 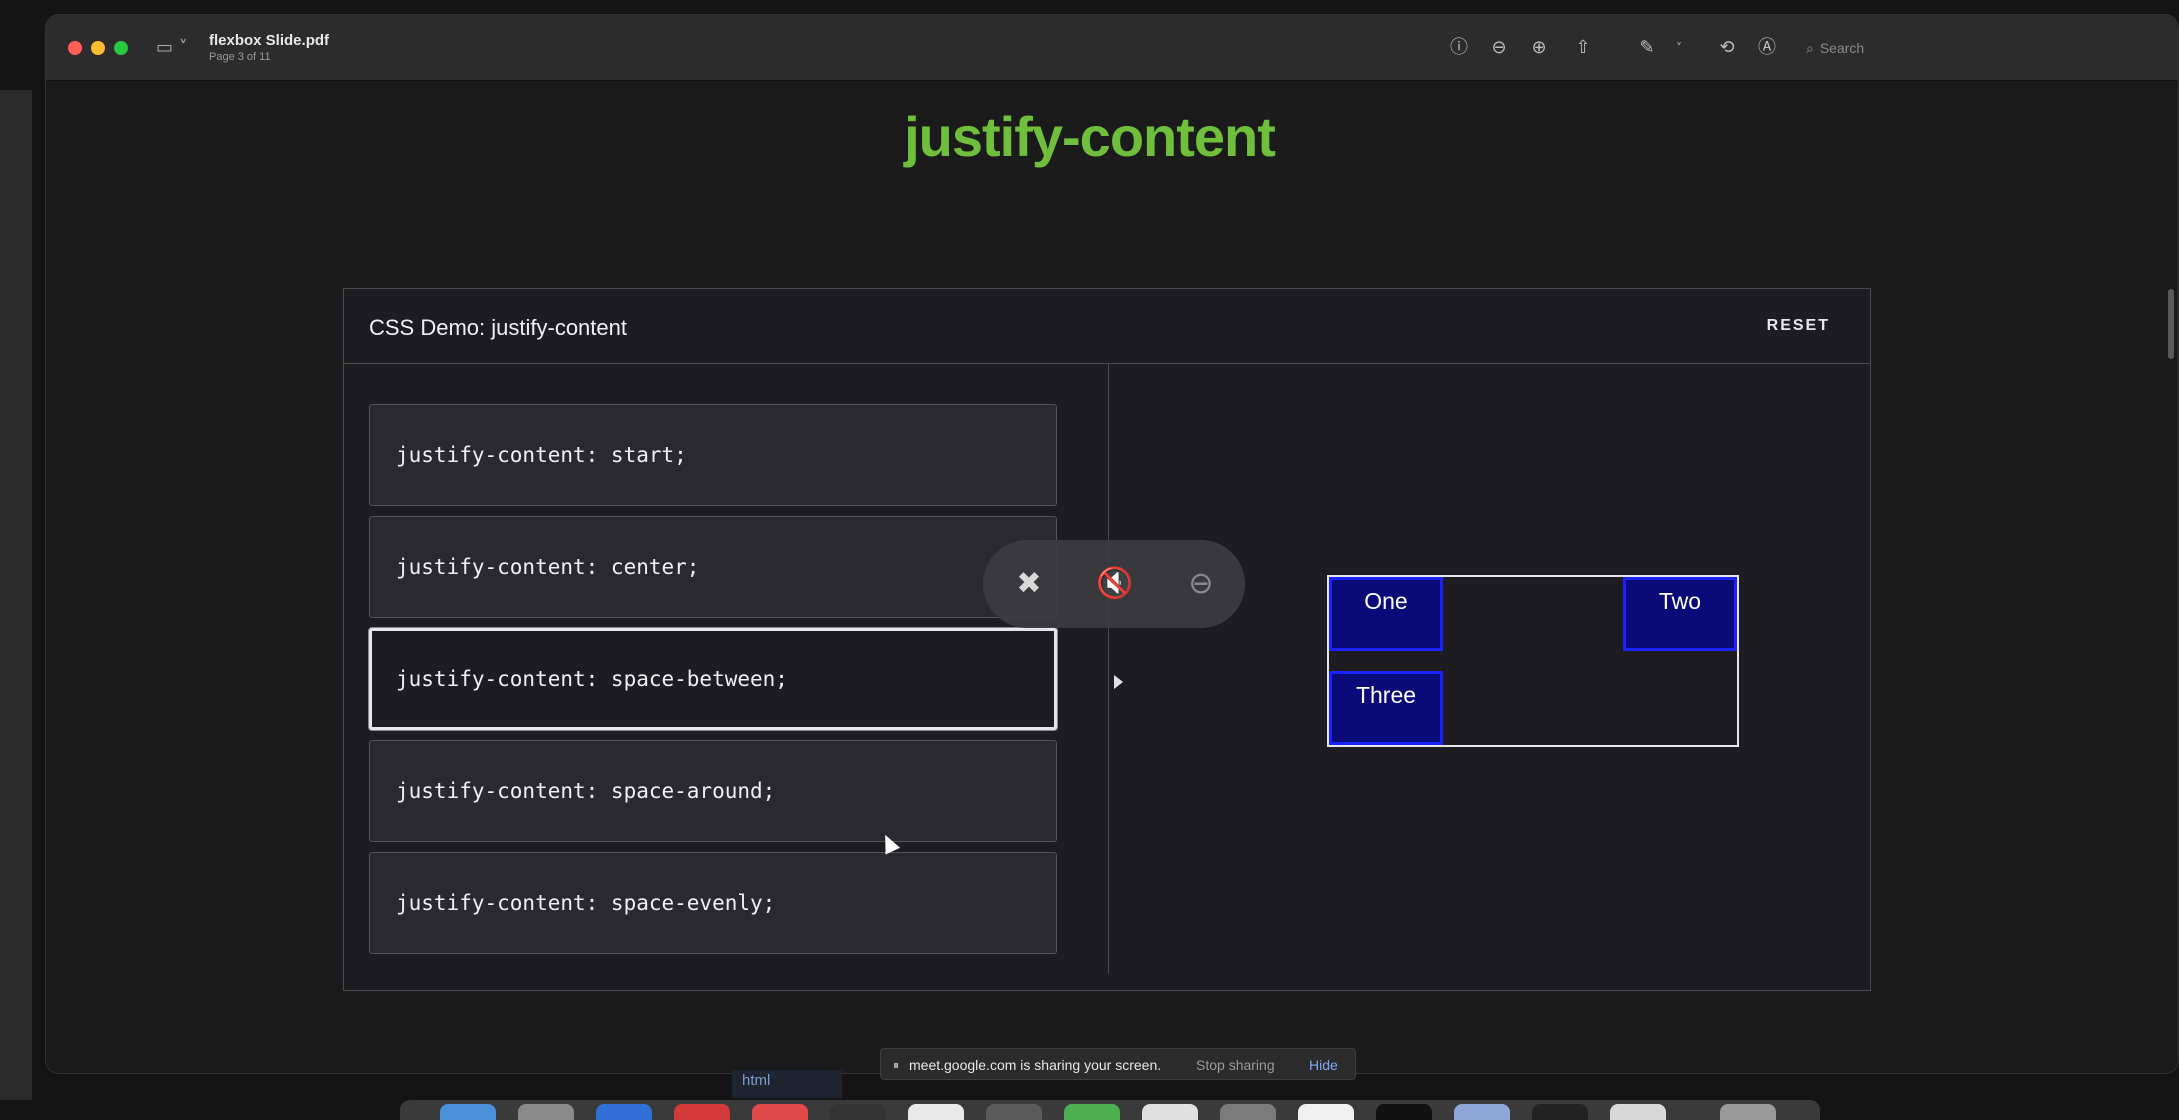 I want to click on flex-item-two: Two, so click(x=1680, y=614).